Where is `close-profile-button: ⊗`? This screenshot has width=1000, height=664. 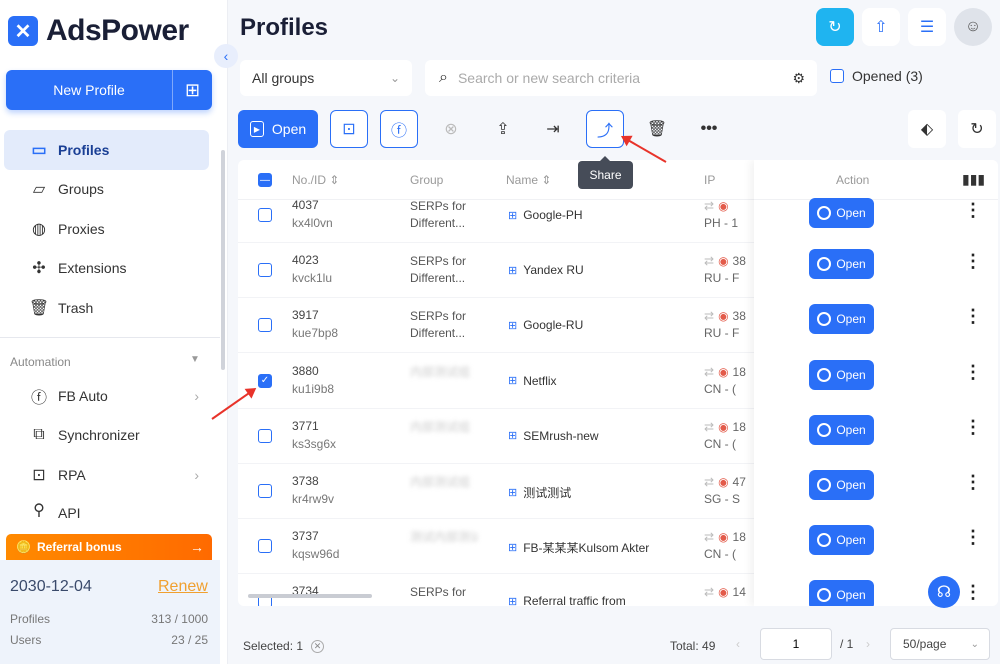 close-profile-button: ⊗ is located at coordinates (451, 129).